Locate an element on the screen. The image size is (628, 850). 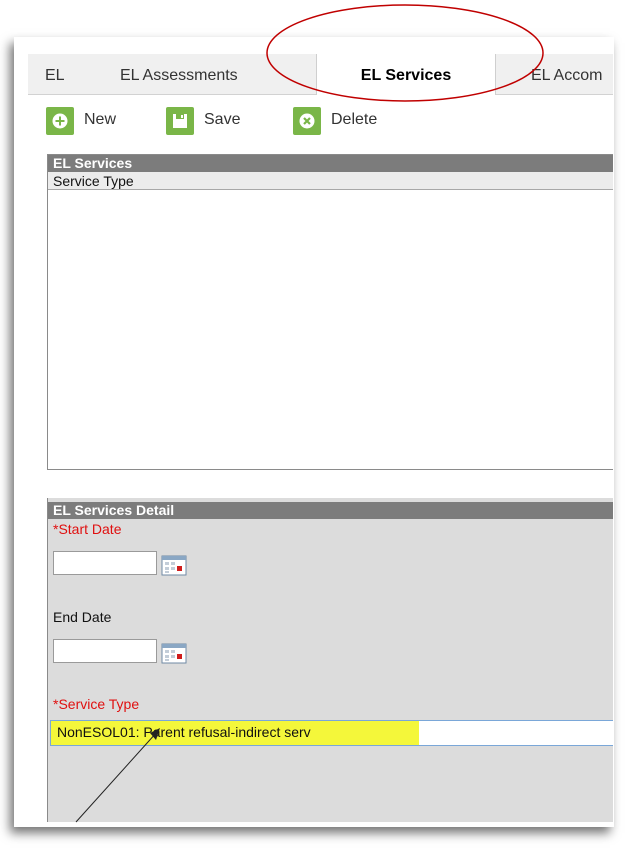
end-date-field is located at coordinates (105, 651).